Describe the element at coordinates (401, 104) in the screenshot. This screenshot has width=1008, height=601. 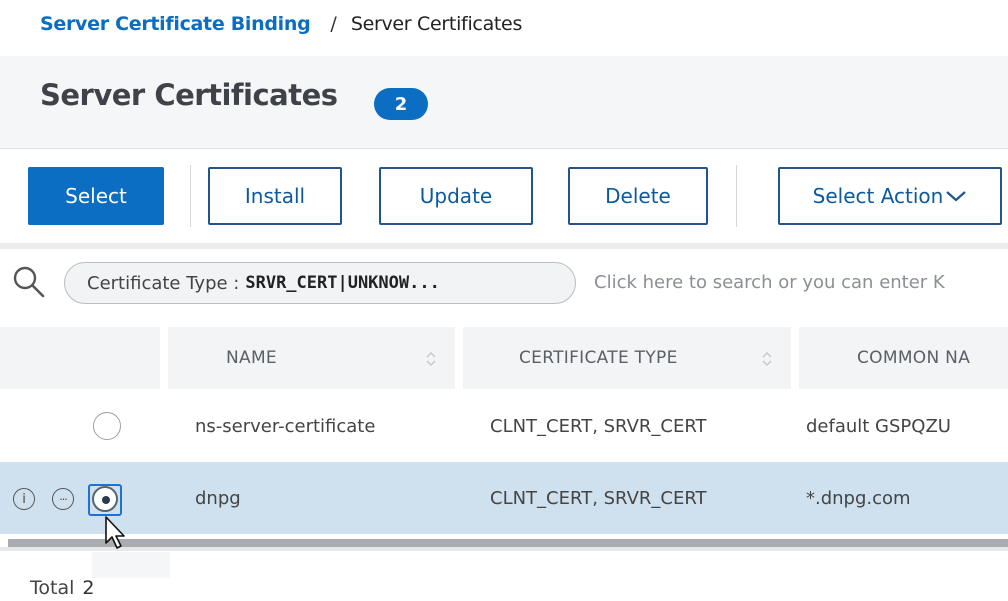
I see `count-badge: 2` at that location.